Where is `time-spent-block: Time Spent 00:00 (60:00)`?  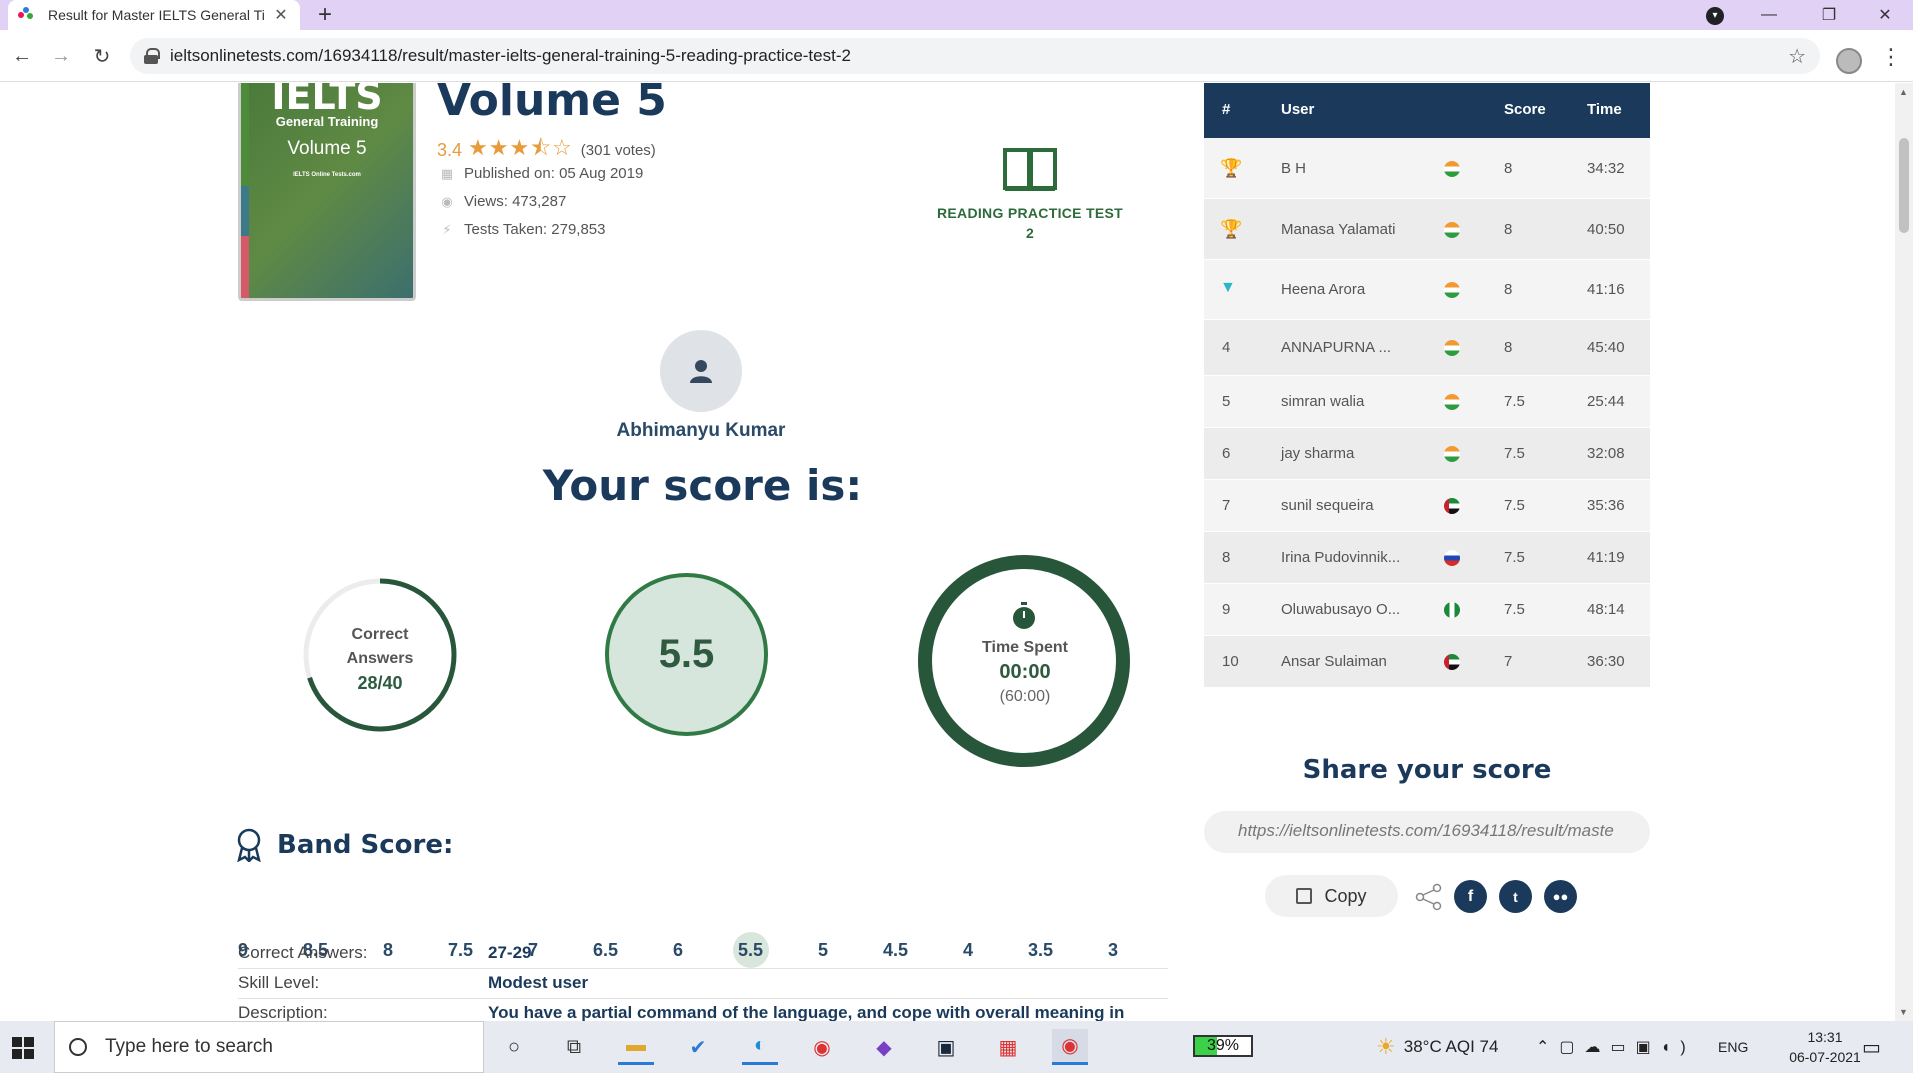
time-spent-block: Time Spent 00:00 (60:00) is located at coordinates (1025, 672).